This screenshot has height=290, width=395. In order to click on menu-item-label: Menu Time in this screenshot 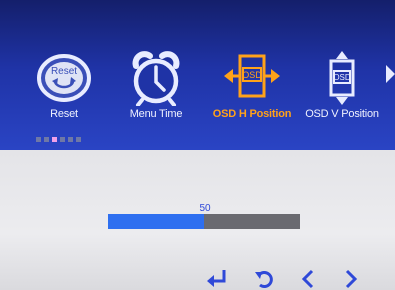, I will do `click(156, 114)`.